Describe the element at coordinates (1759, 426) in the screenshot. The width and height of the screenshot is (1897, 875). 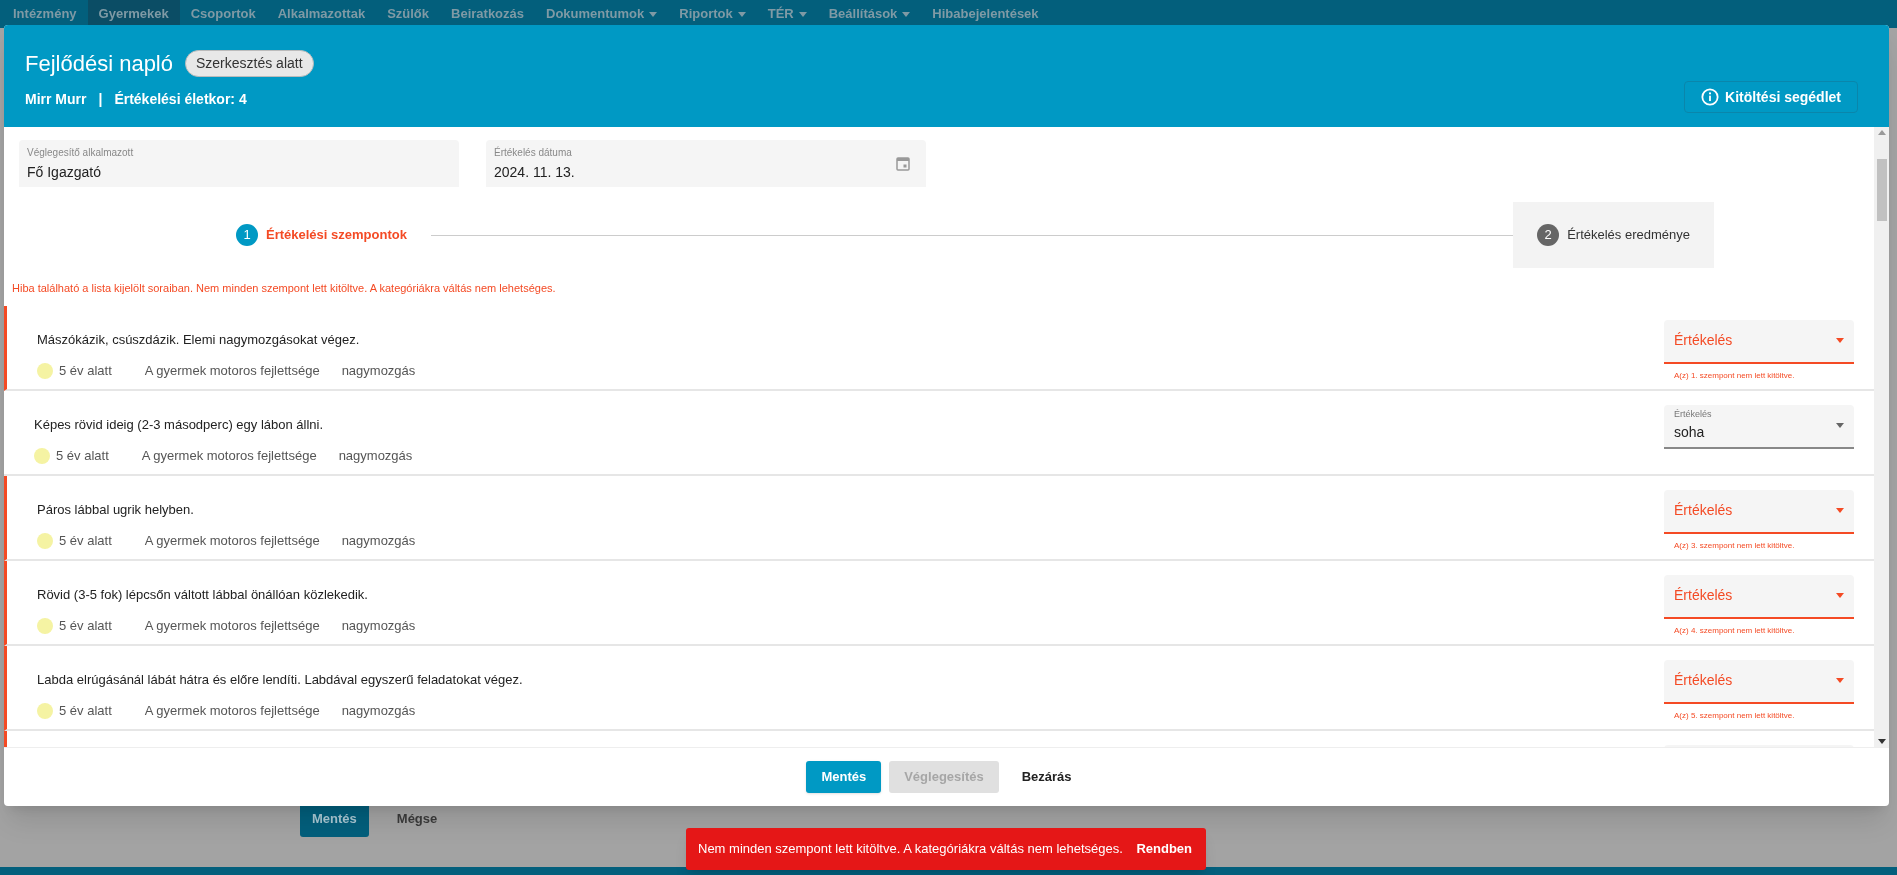
I see `rating-dropdown: Értékelés soha` at that location.